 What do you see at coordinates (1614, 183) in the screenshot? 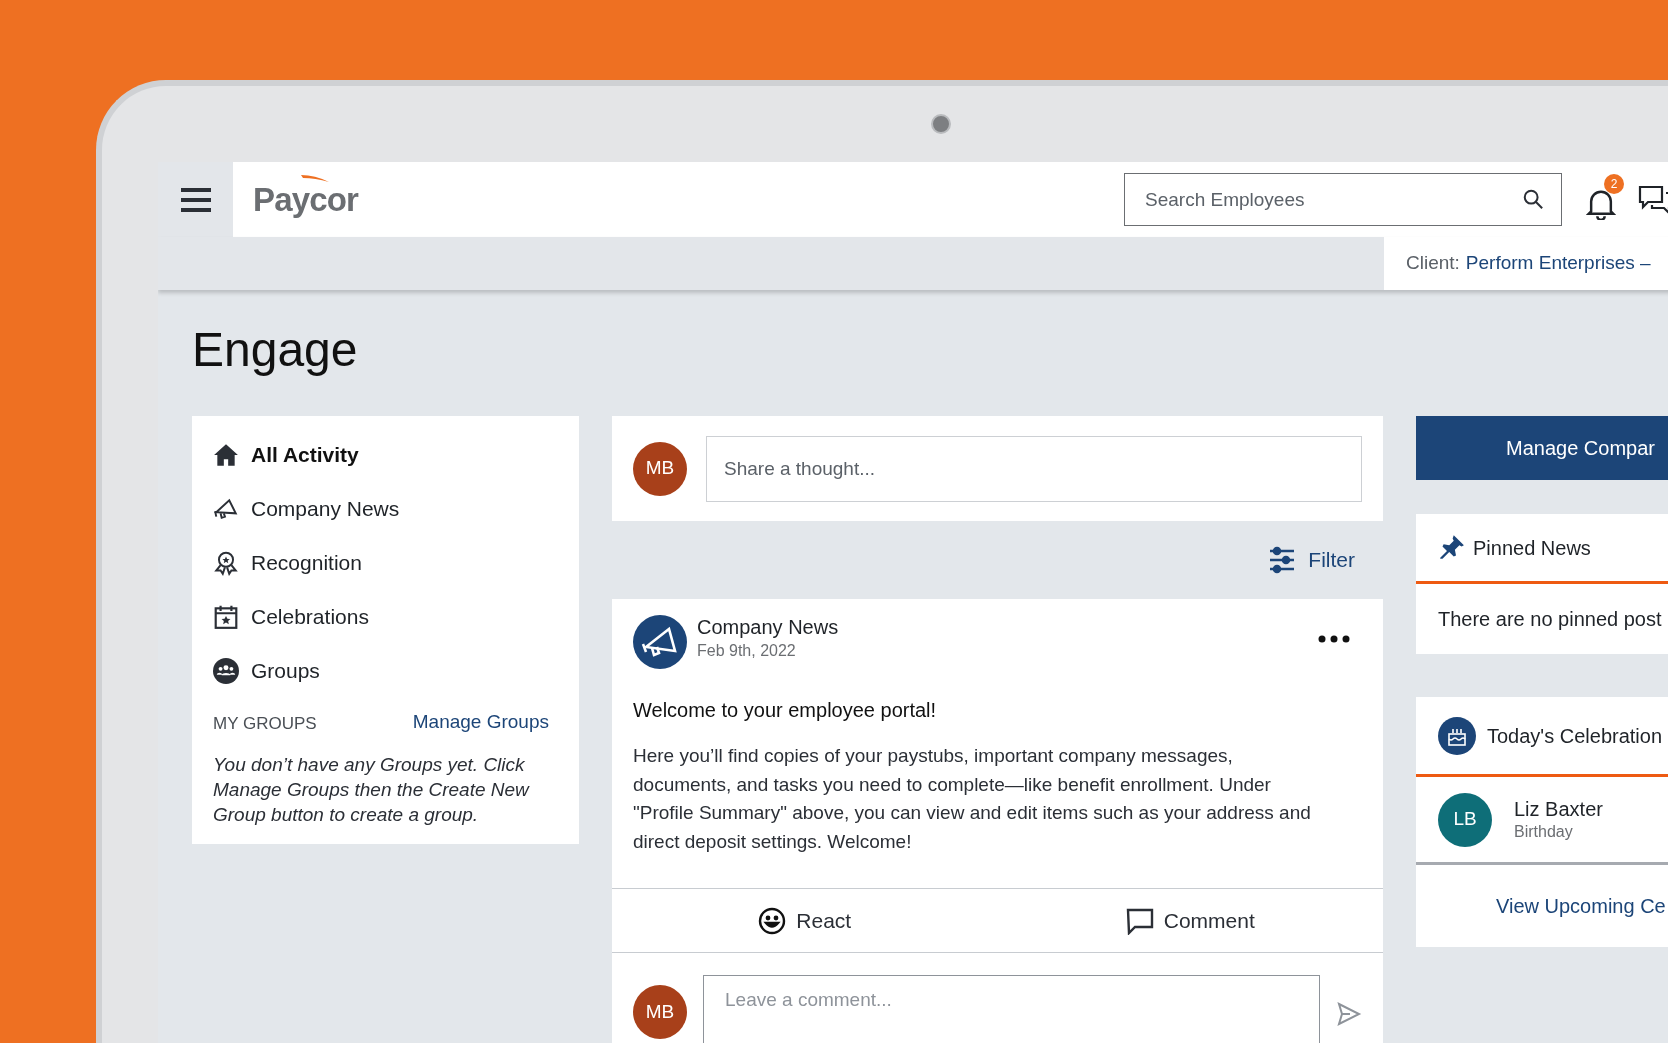
I see `notification-count: 2` at bounding box center [1614, 183].